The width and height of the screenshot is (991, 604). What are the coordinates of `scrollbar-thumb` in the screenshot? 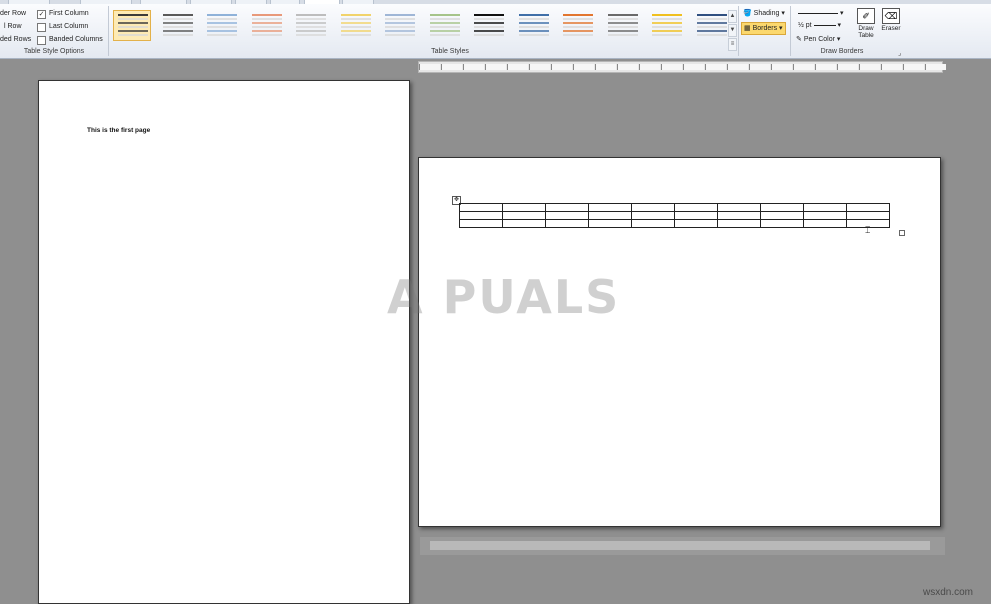 It's located at (680, 545).